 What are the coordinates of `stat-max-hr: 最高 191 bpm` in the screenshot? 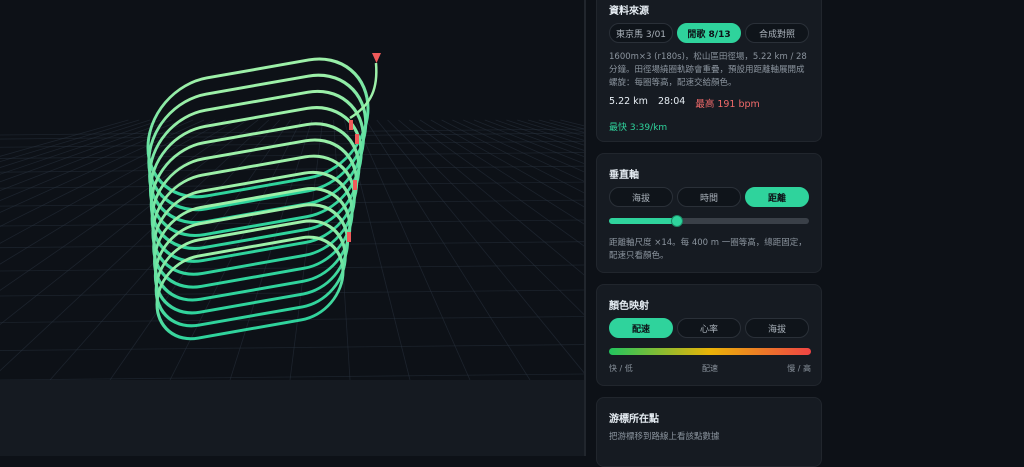 It's located at (727, 103).